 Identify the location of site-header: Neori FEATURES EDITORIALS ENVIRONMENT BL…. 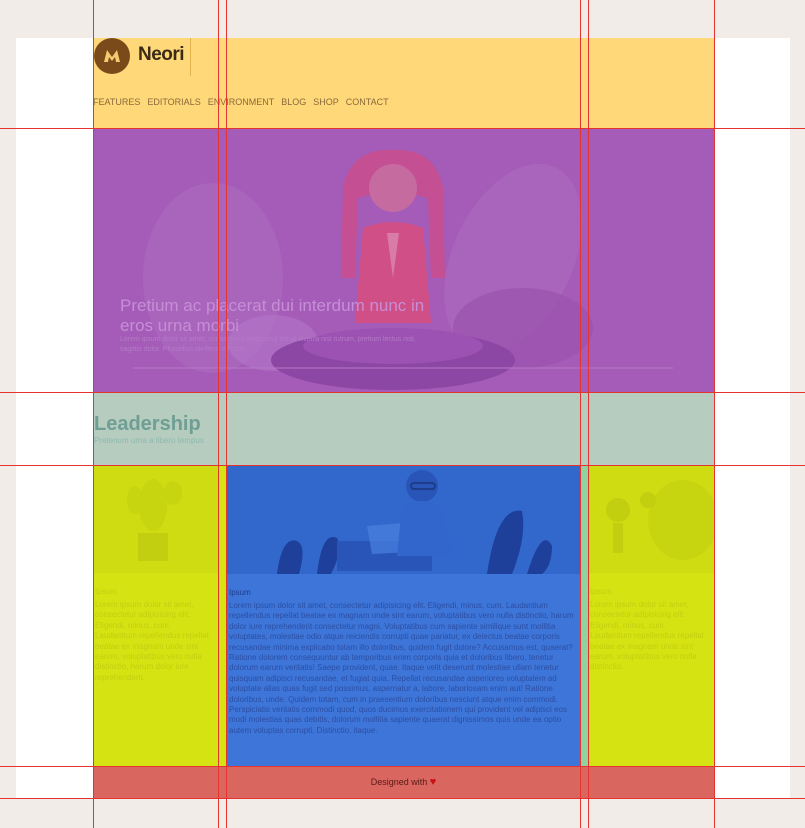
(403, 83).